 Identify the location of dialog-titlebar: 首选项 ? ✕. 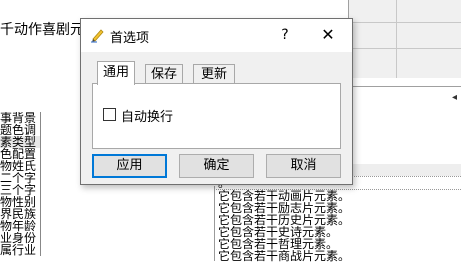
(216, 35).